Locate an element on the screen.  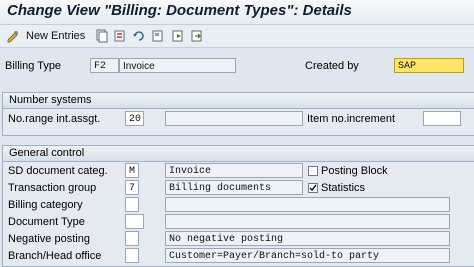
negative-posting-field is located at coordinates (132, 238).